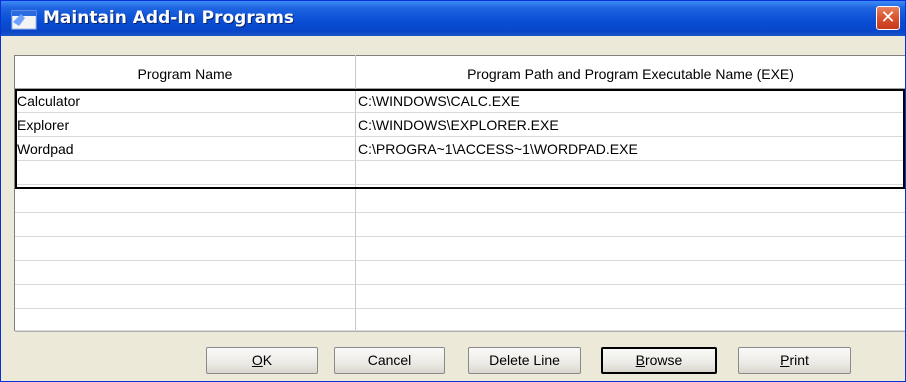 The image size is (906, 382). I want to click on program-path-cell: C:\PROGRA~1\ACCESS~1\WORDPAD.EXE, so click(628, 148).